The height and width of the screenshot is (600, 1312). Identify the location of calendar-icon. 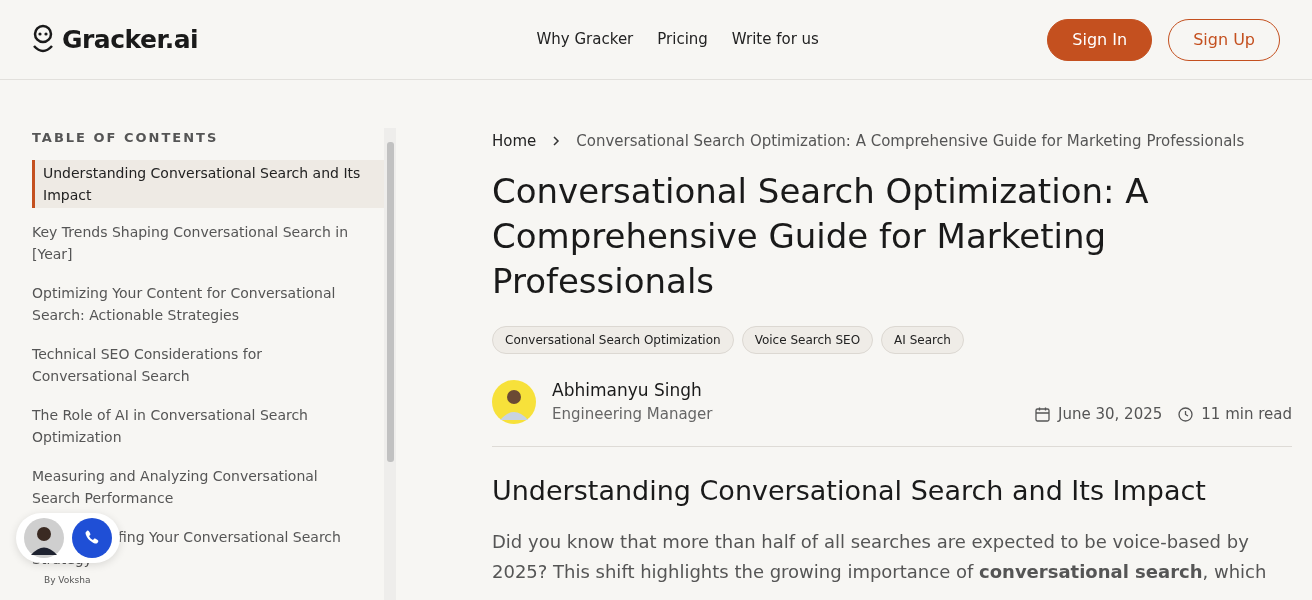
(1043, 414).